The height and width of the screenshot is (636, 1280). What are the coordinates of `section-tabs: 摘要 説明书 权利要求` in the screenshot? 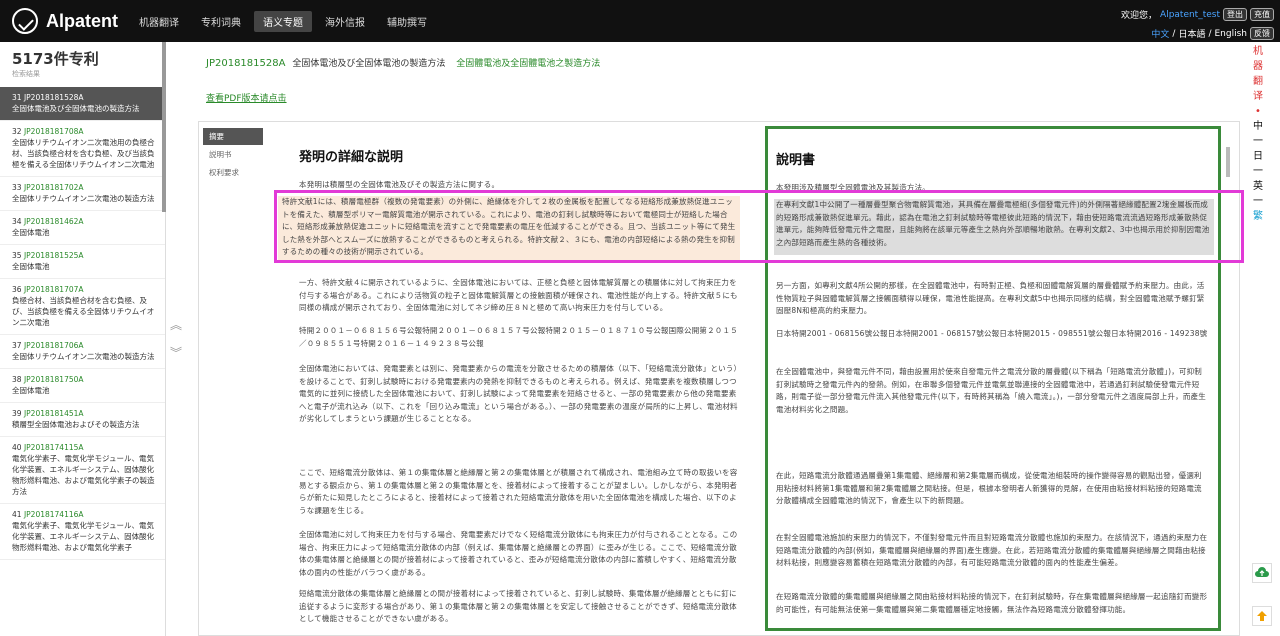 It's located at (233, 155).